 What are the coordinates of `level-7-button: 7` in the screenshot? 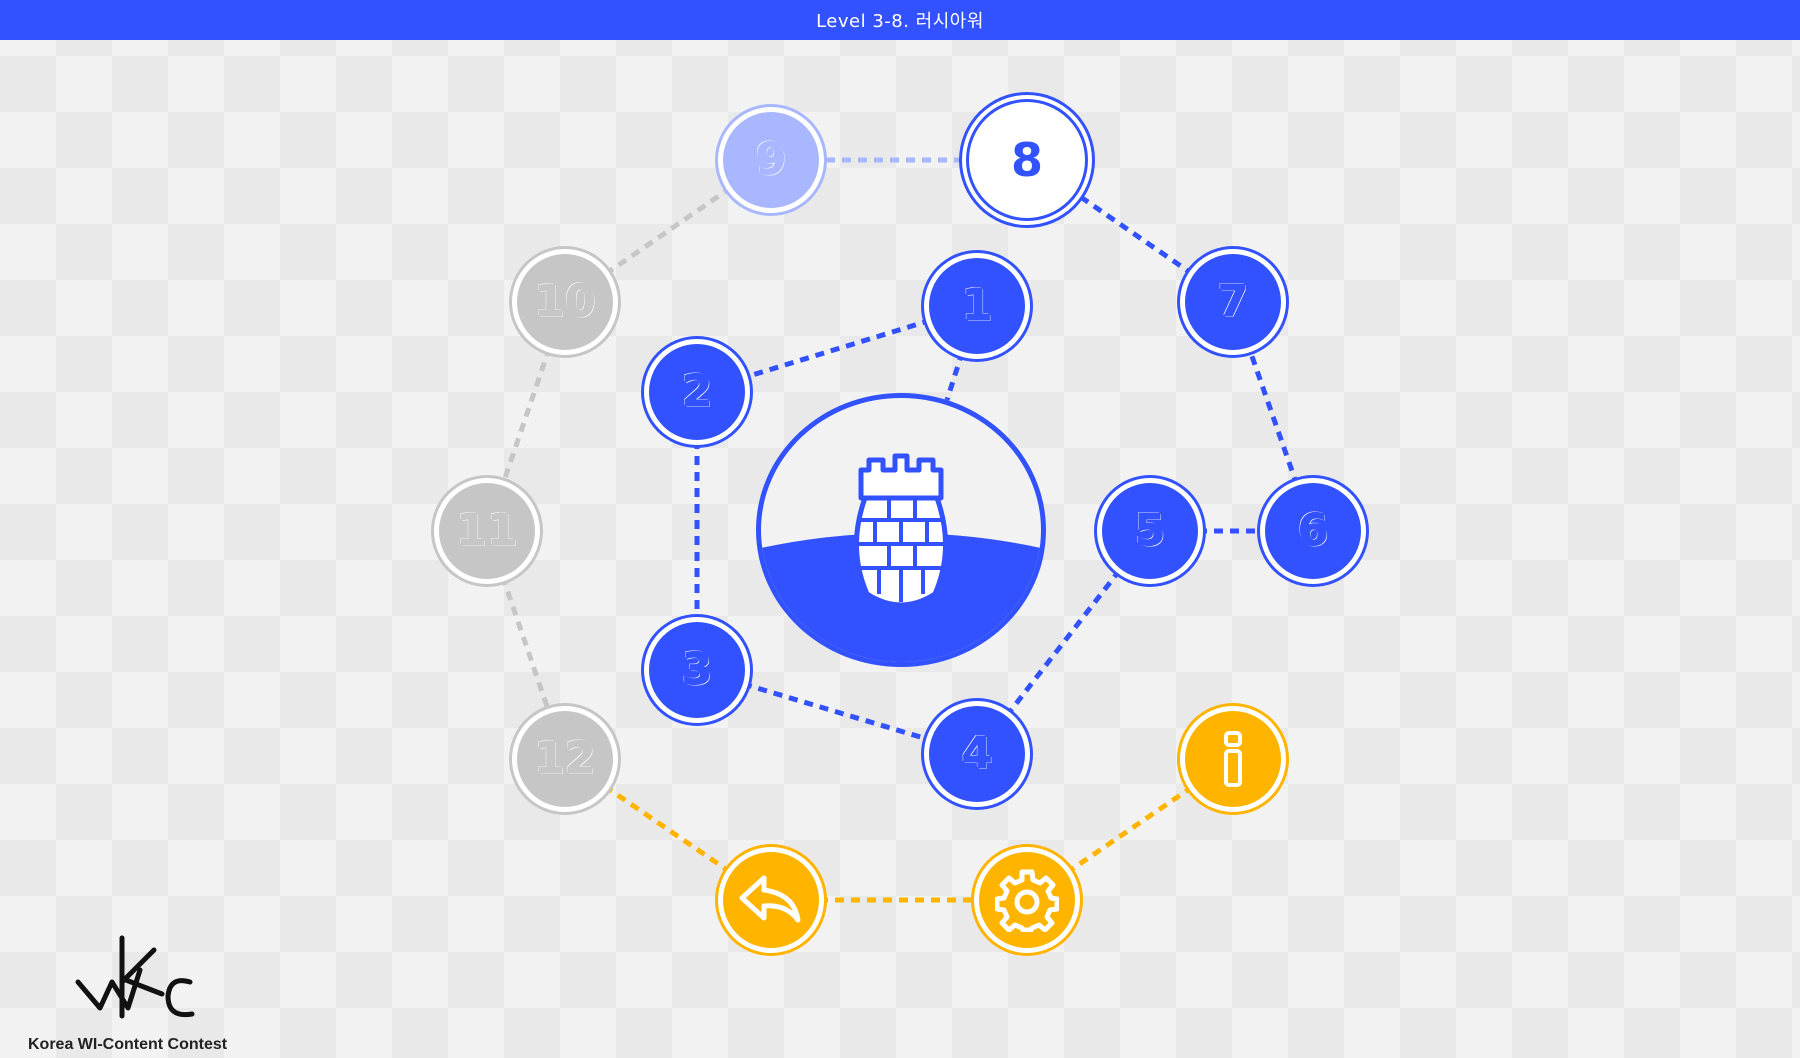 It's located at (1233, 302).